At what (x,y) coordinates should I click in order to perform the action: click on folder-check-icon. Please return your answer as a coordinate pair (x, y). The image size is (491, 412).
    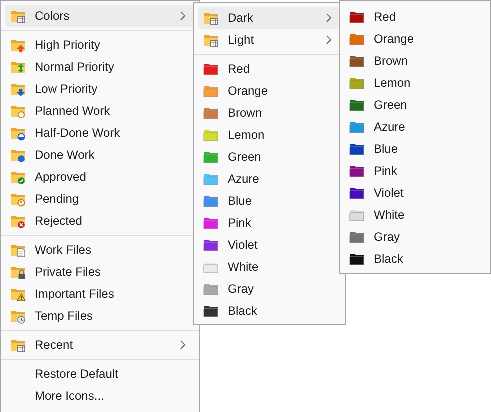
    Looking at the image, I should click on (18, 177).